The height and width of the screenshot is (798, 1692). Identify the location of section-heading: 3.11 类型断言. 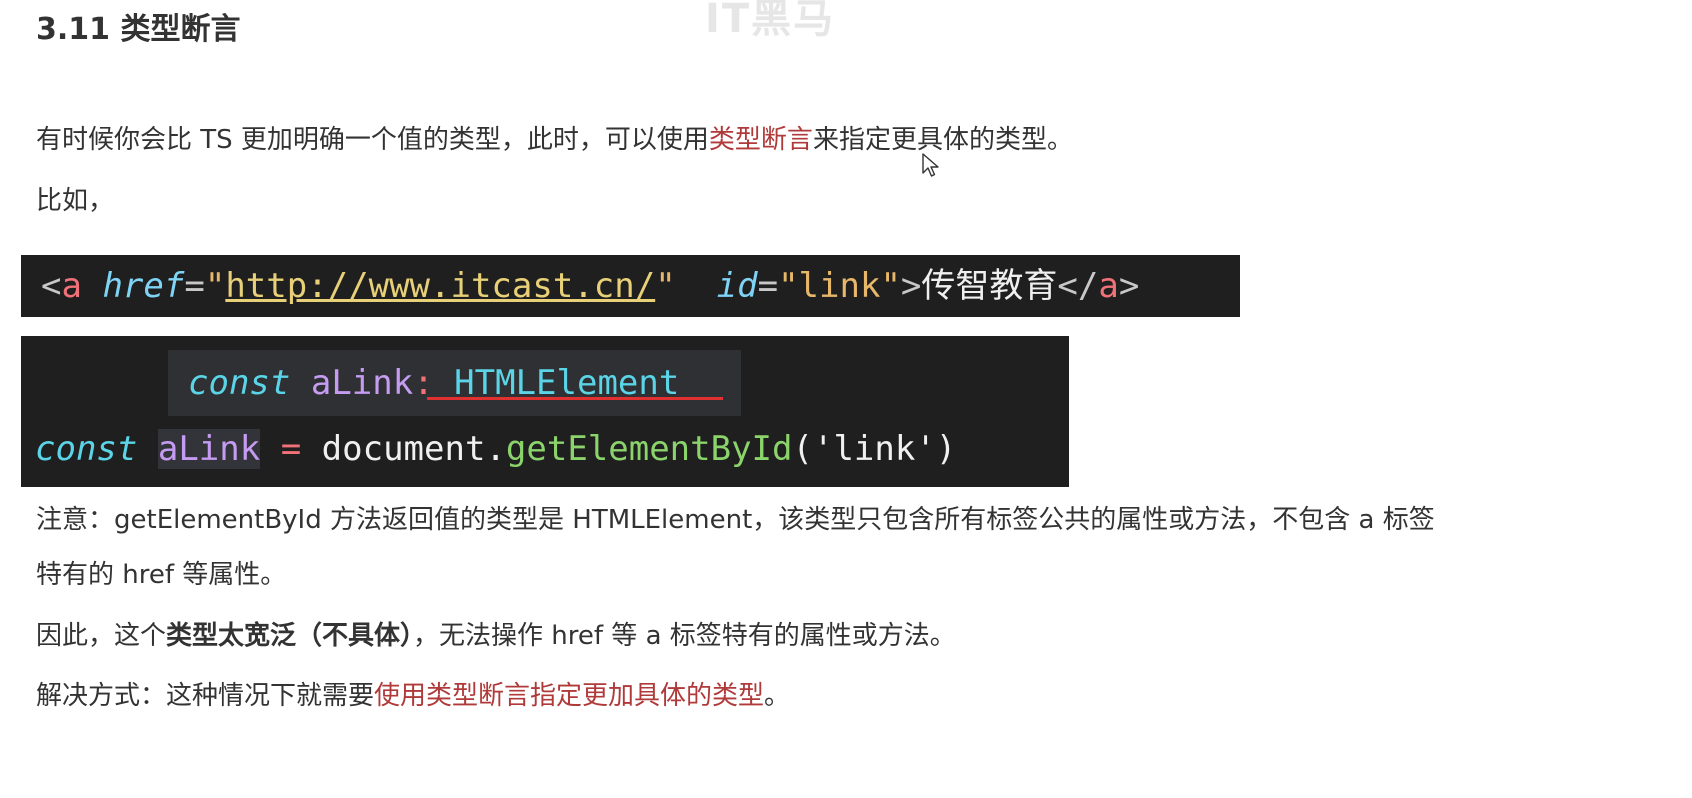
(138, 29).